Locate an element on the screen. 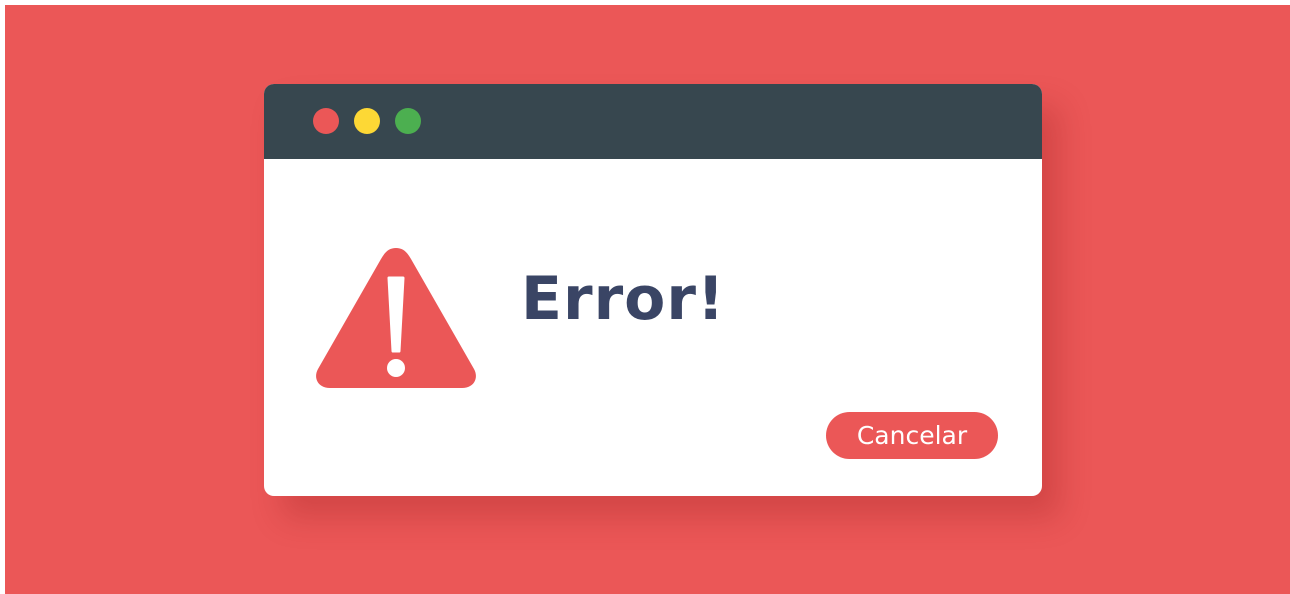  warning-triangle-icon is located at coordinates (396, 316).